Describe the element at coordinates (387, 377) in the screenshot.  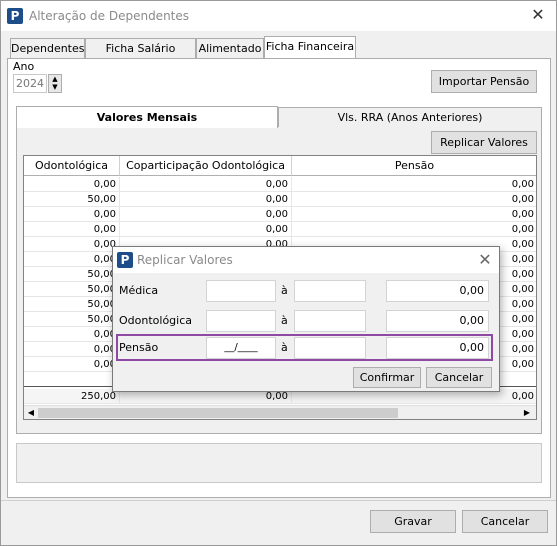
I see `confirm-button: Confirmar` at that location.